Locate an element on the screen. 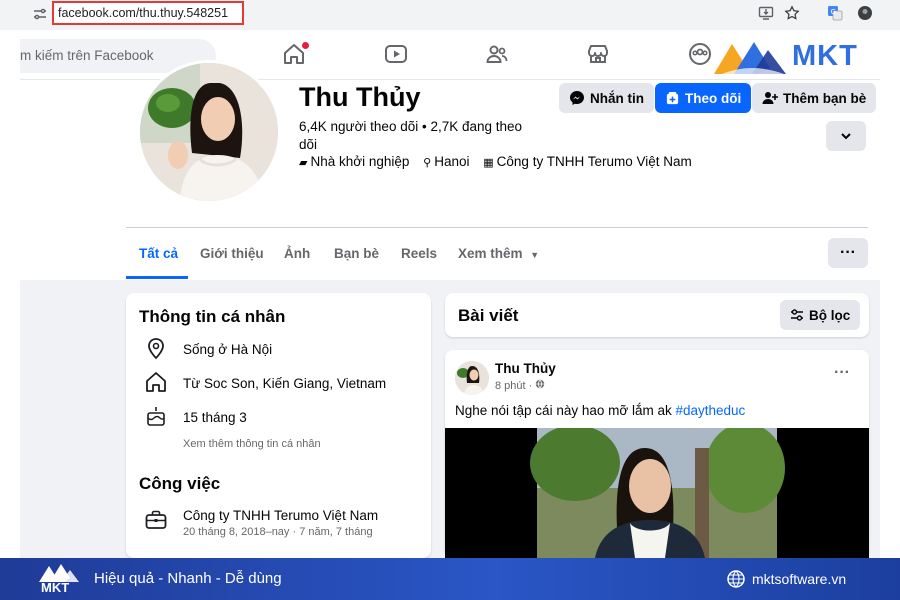 This screenshot has height=600, width=900. see-more-info-link: Xem thêm thông tin cá nhân is located at coordinates (252, 444).